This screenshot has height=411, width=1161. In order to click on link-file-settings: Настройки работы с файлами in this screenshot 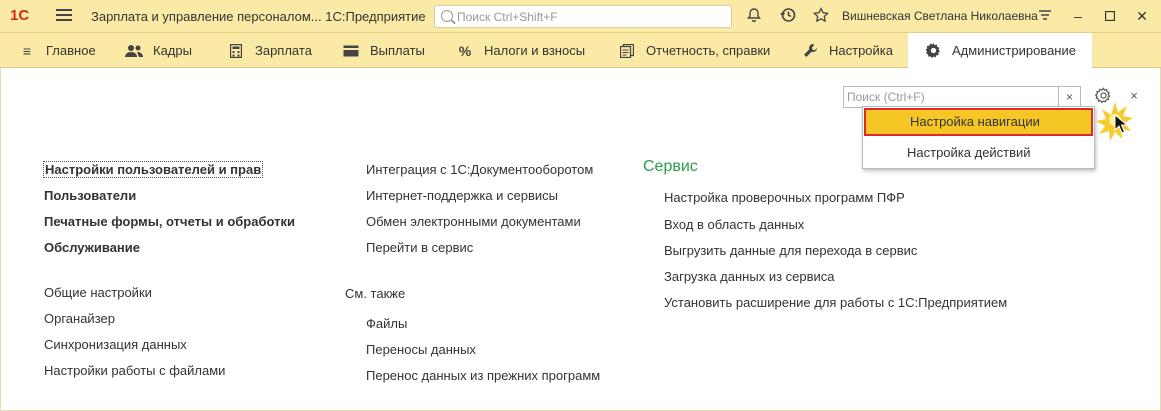, I will do `click(134, 370)`.